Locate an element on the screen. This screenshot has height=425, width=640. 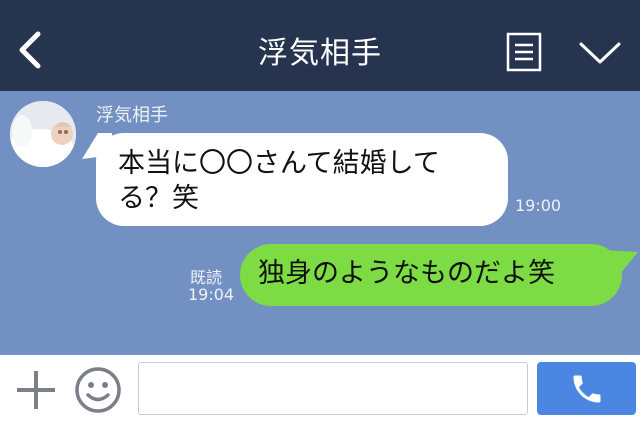
notes-icon is located at coordinates (524, 52).